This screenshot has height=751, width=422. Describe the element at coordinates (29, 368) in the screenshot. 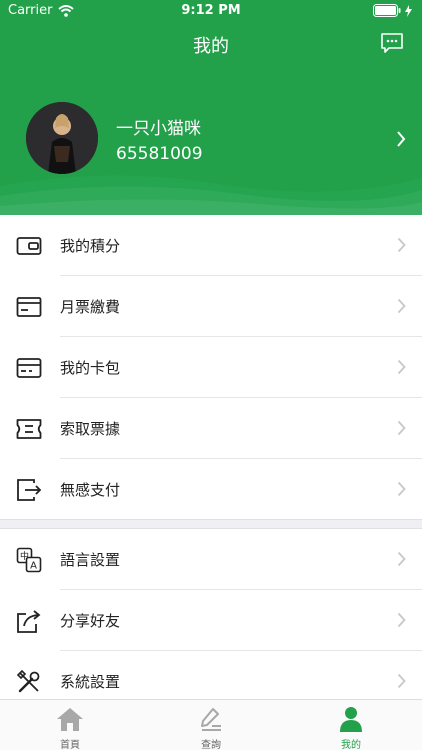

I see `card-holder-icon` at that location.